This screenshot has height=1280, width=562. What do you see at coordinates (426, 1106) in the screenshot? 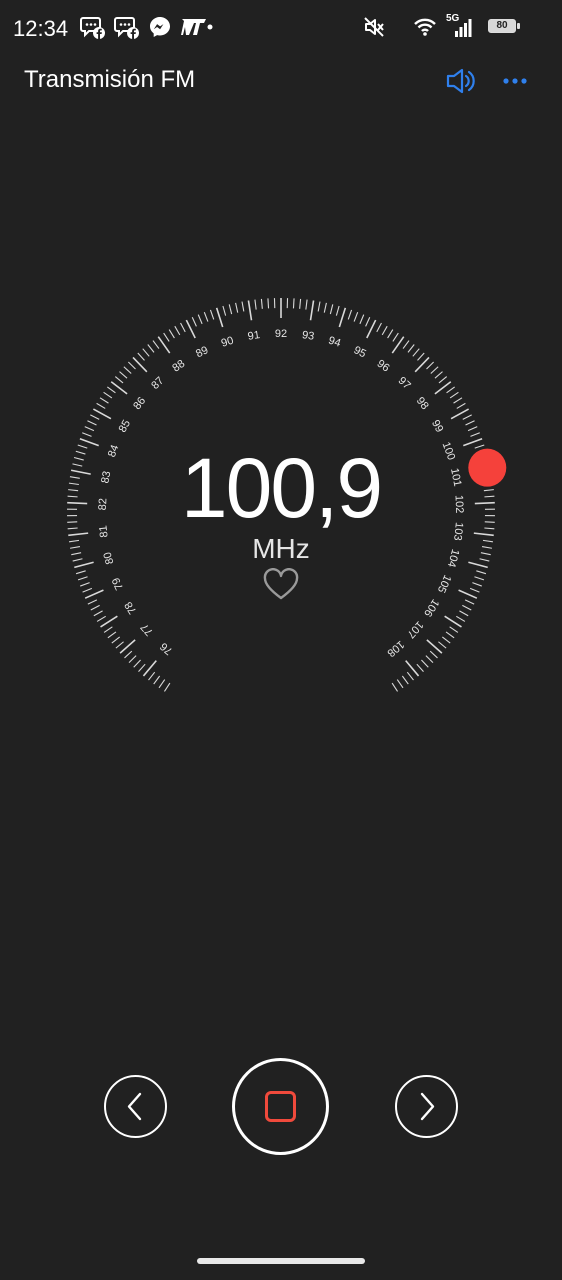
I see `next-station-button` at bounding box center [426, 1106].